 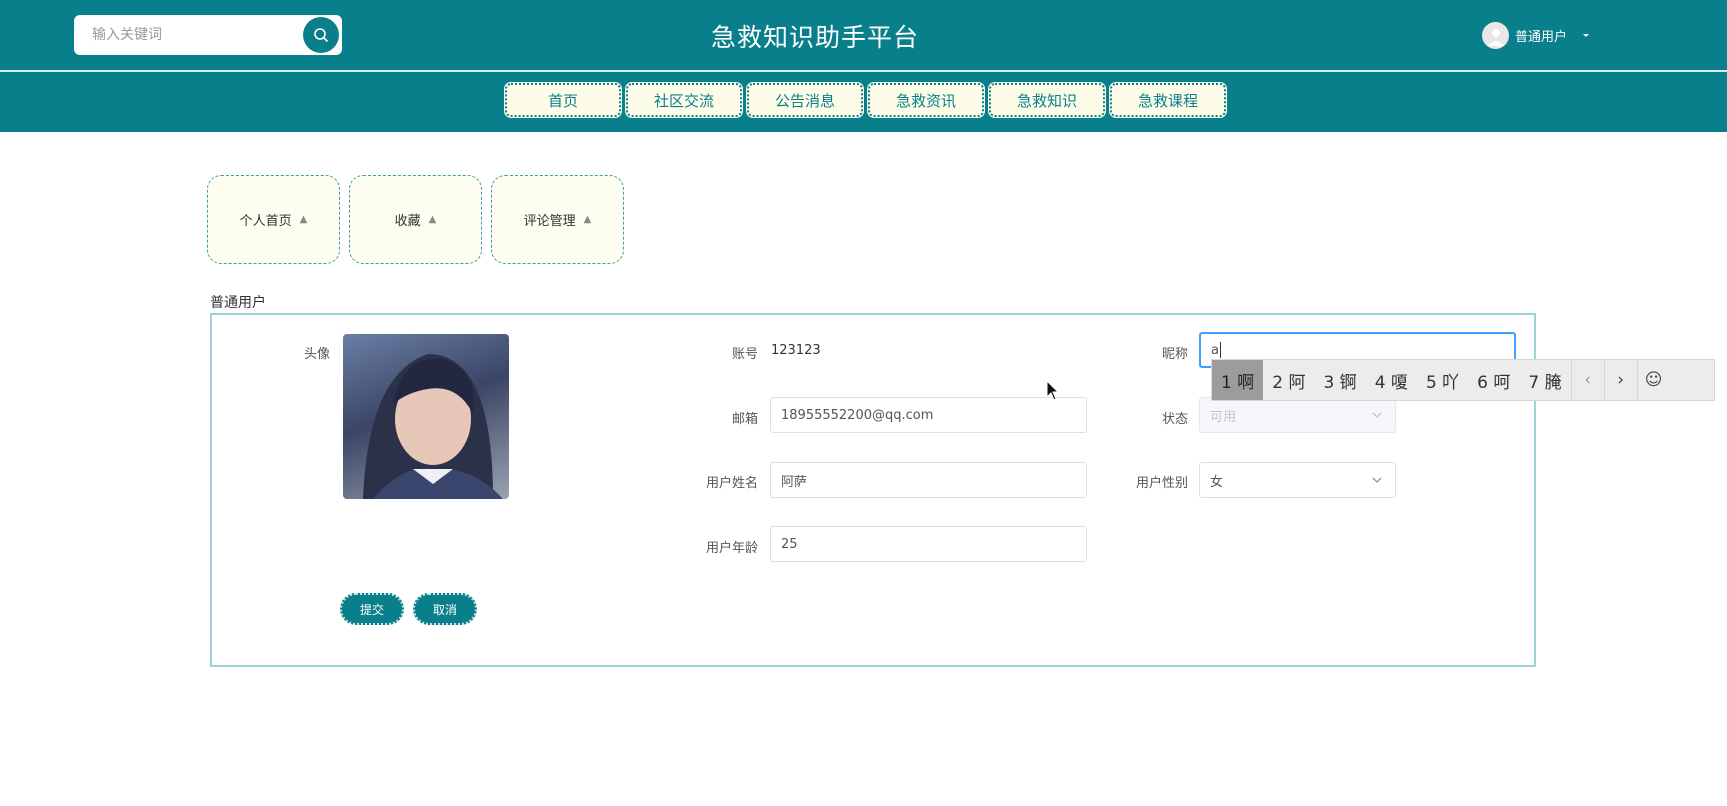 I want to click on status-label: 状态, so click(x=1174, y=419).